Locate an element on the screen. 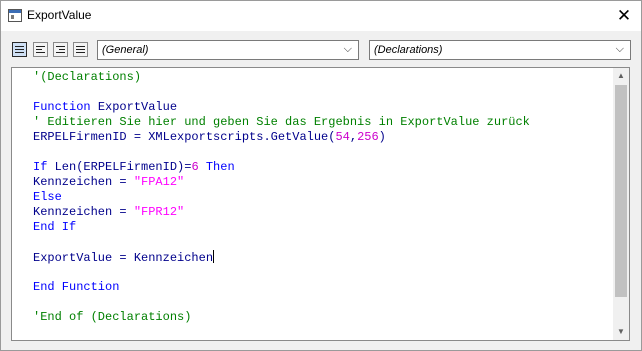 This screenshot has height=351, width=642. object-combobox: (General) ⌵ is located at coordinates (228, 50).